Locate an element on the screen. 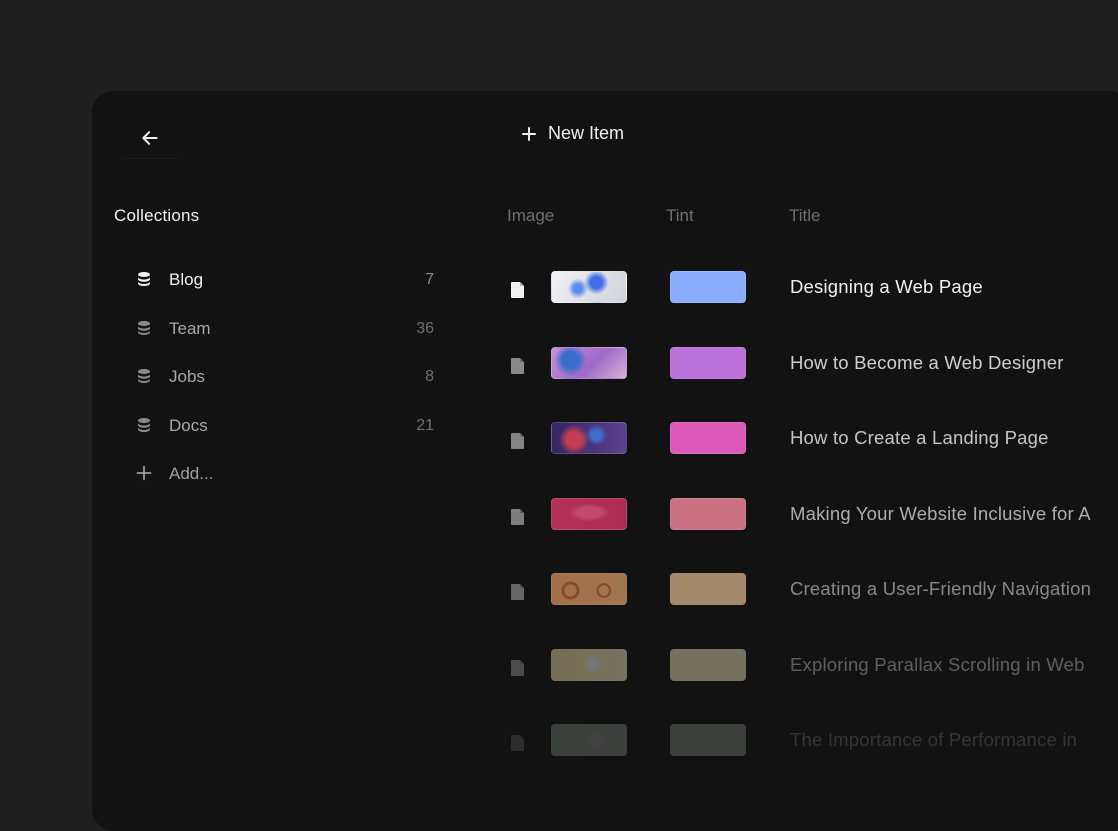  new-item-button: New Item is located at coordinates (572, 133).